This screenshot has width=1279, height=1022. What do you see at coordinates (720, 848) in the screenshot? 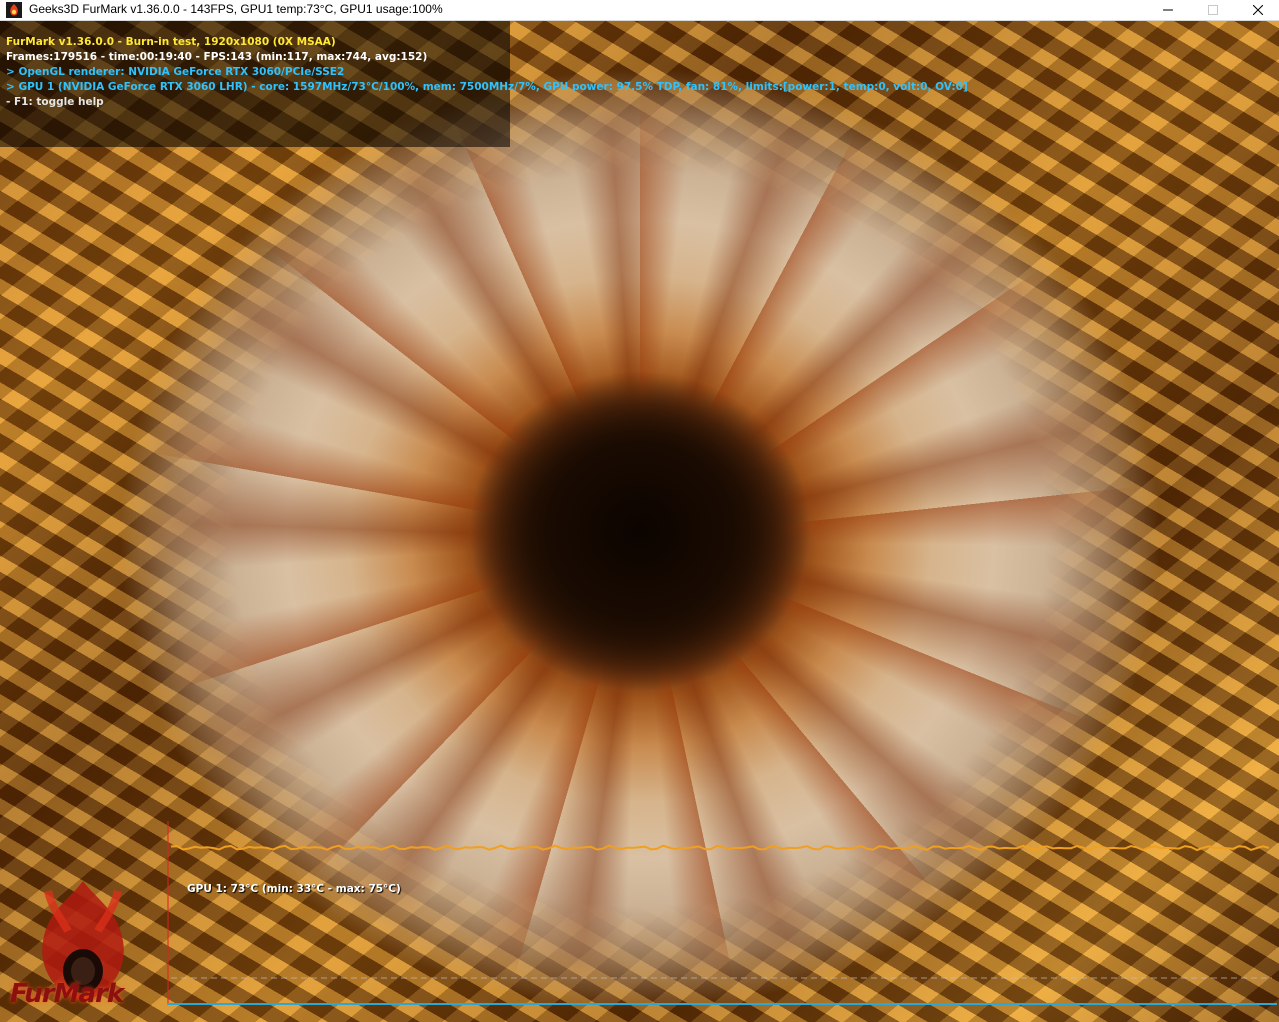
I see `temperature-line` at bounding box center [720, 848].